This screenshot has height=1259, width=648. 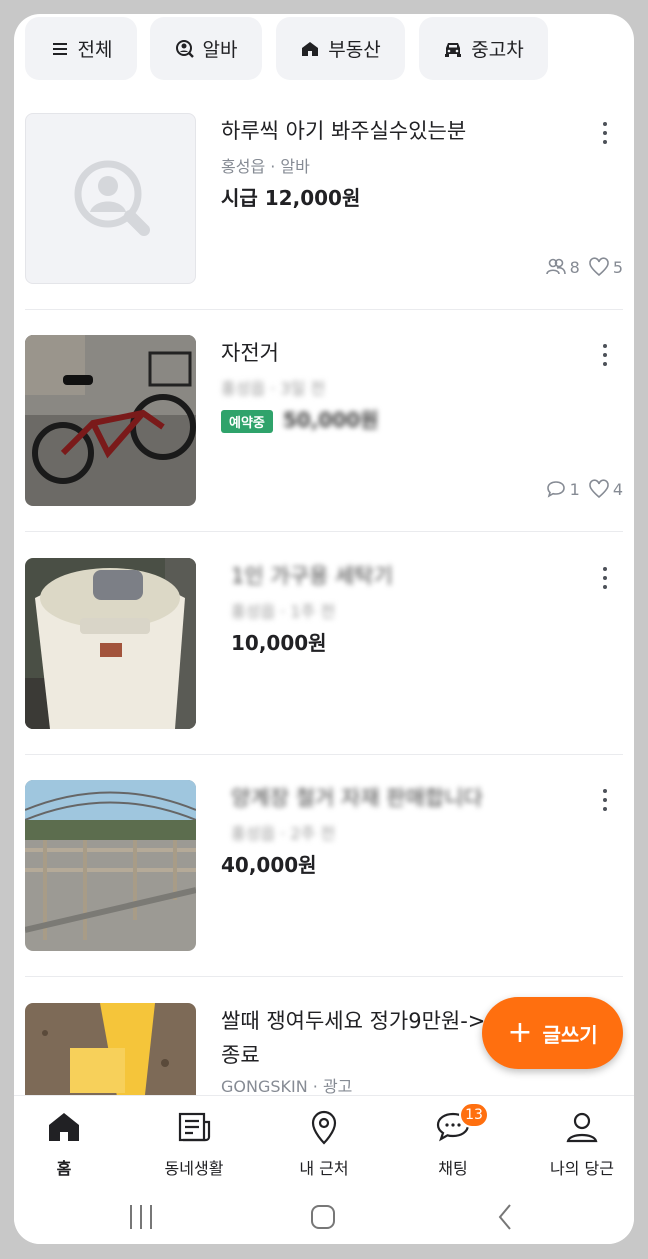 What do you see at coordinates (584, 489) in the screenshot?
I see `item-stats: 1 4` at bounding box center [584, 489].